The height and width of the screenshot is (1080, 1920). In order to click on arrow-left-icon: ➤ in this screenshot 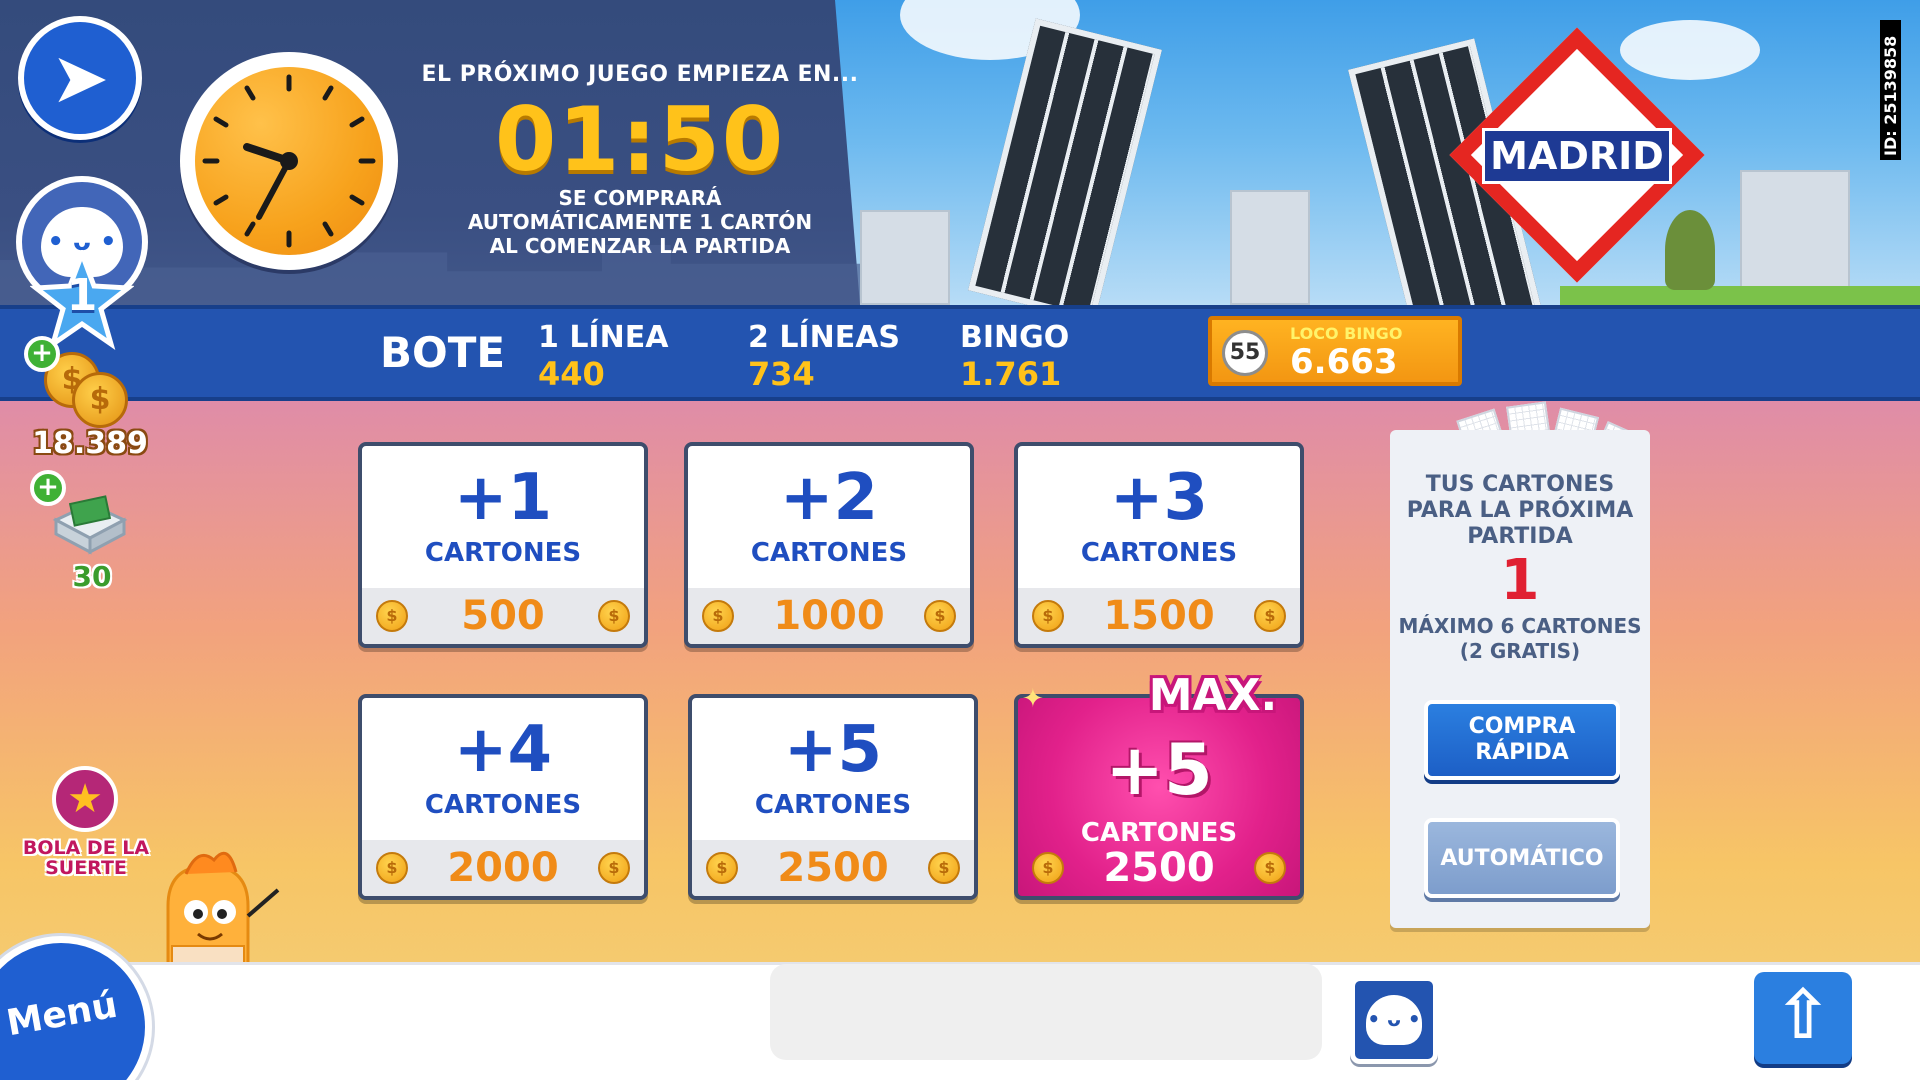, I will do `click(80, 78)`.